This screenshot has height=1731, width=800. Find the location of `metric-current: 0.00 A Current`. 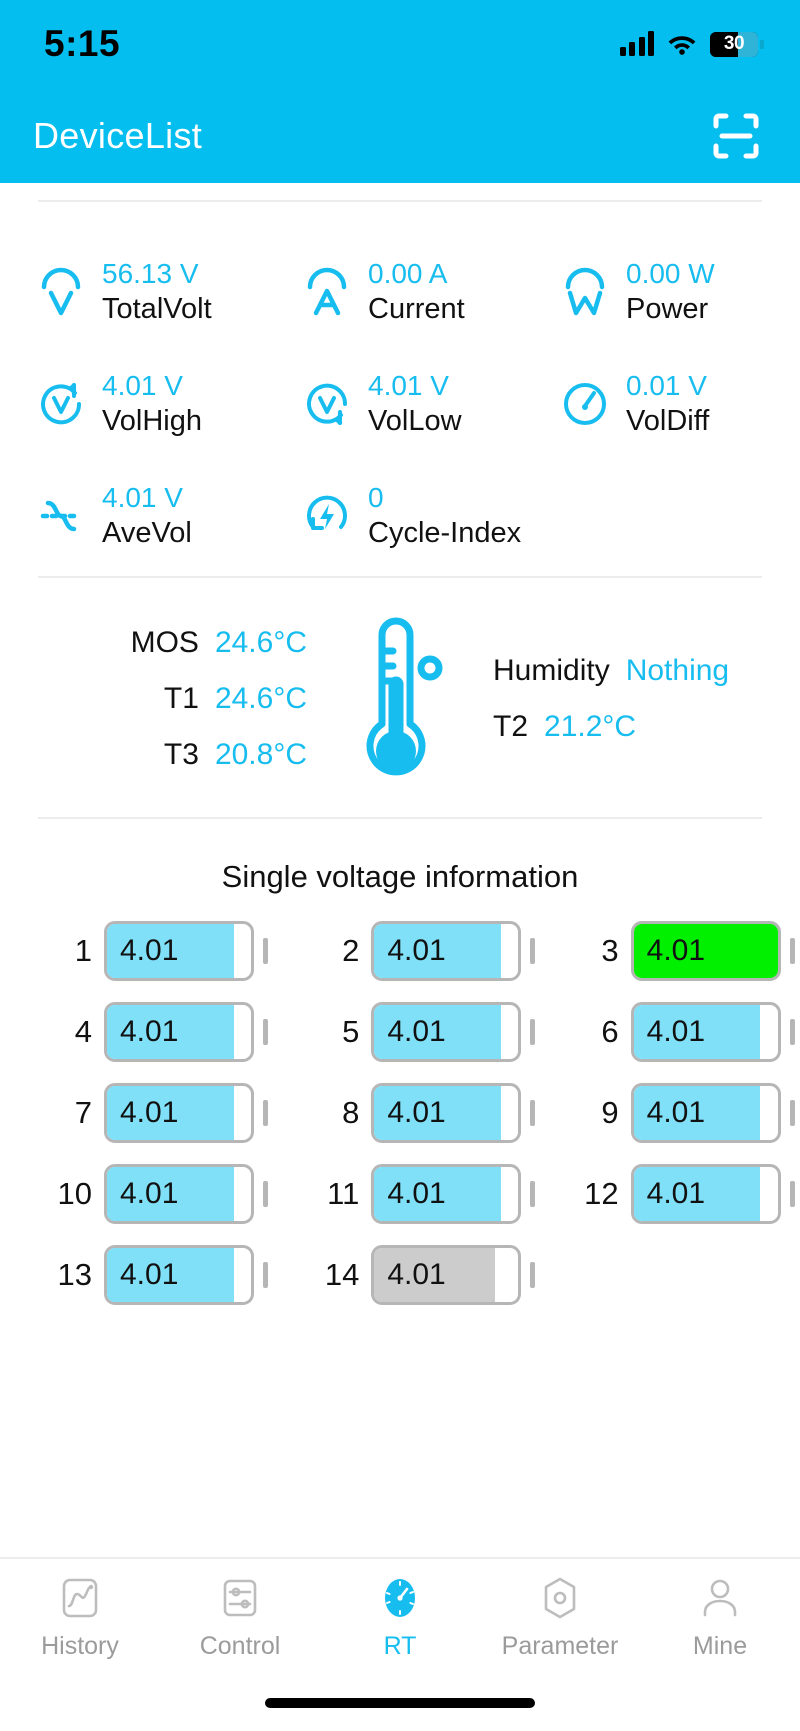

metric-current: 0.00 A Current is located at coordinates (409, 292).